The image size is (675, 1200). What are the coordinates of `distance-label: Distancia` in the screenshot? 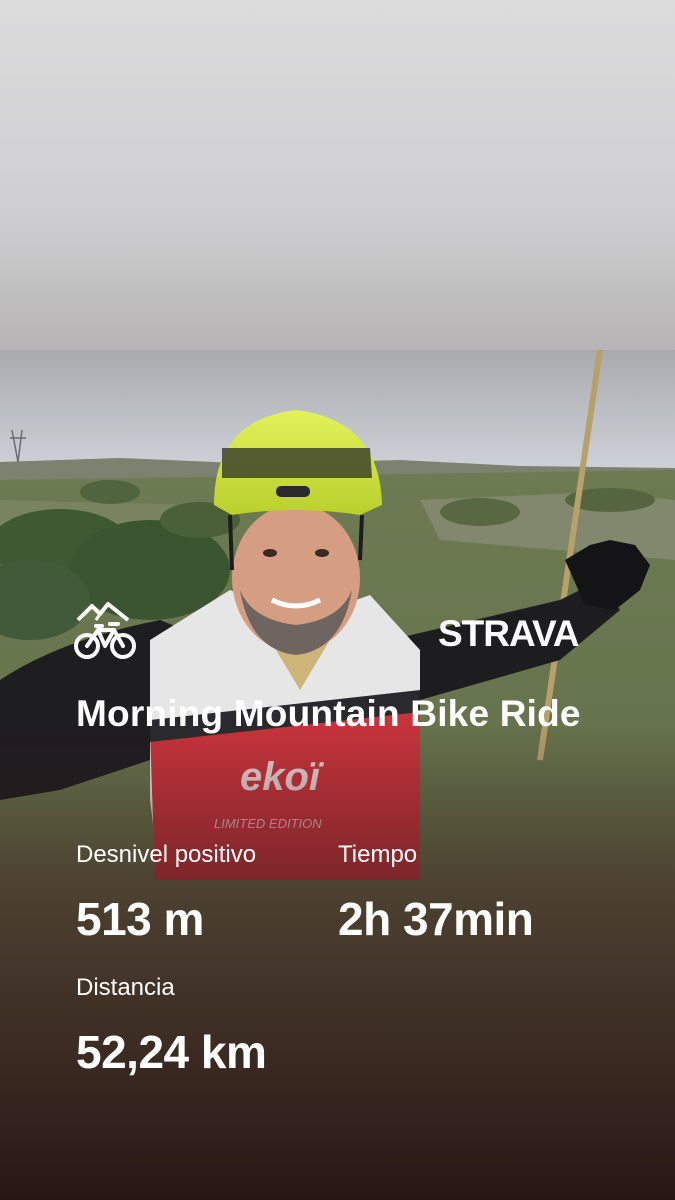 It's located at (125, 987).